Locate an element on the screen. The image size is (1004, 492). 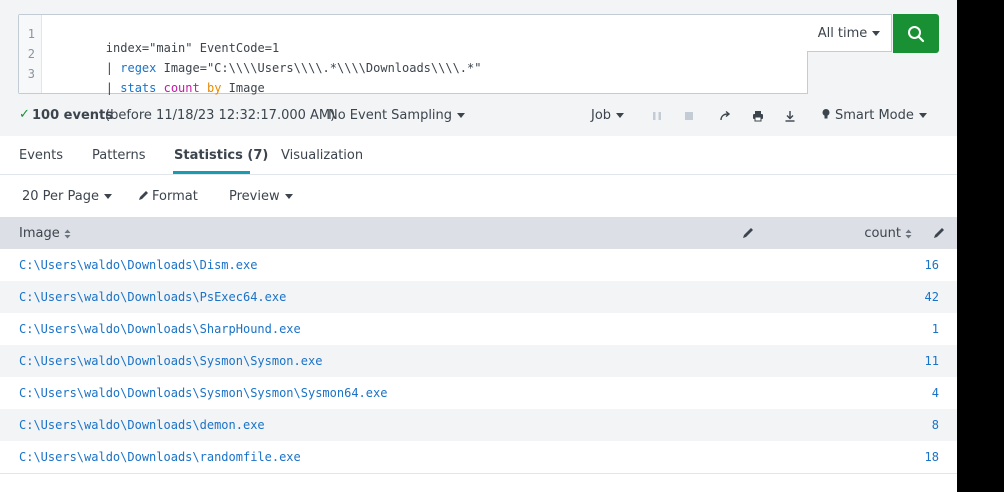
event-time-limit: (before 11/18/23 12:32:17.000 AM) is located at coordinates (220, 115).